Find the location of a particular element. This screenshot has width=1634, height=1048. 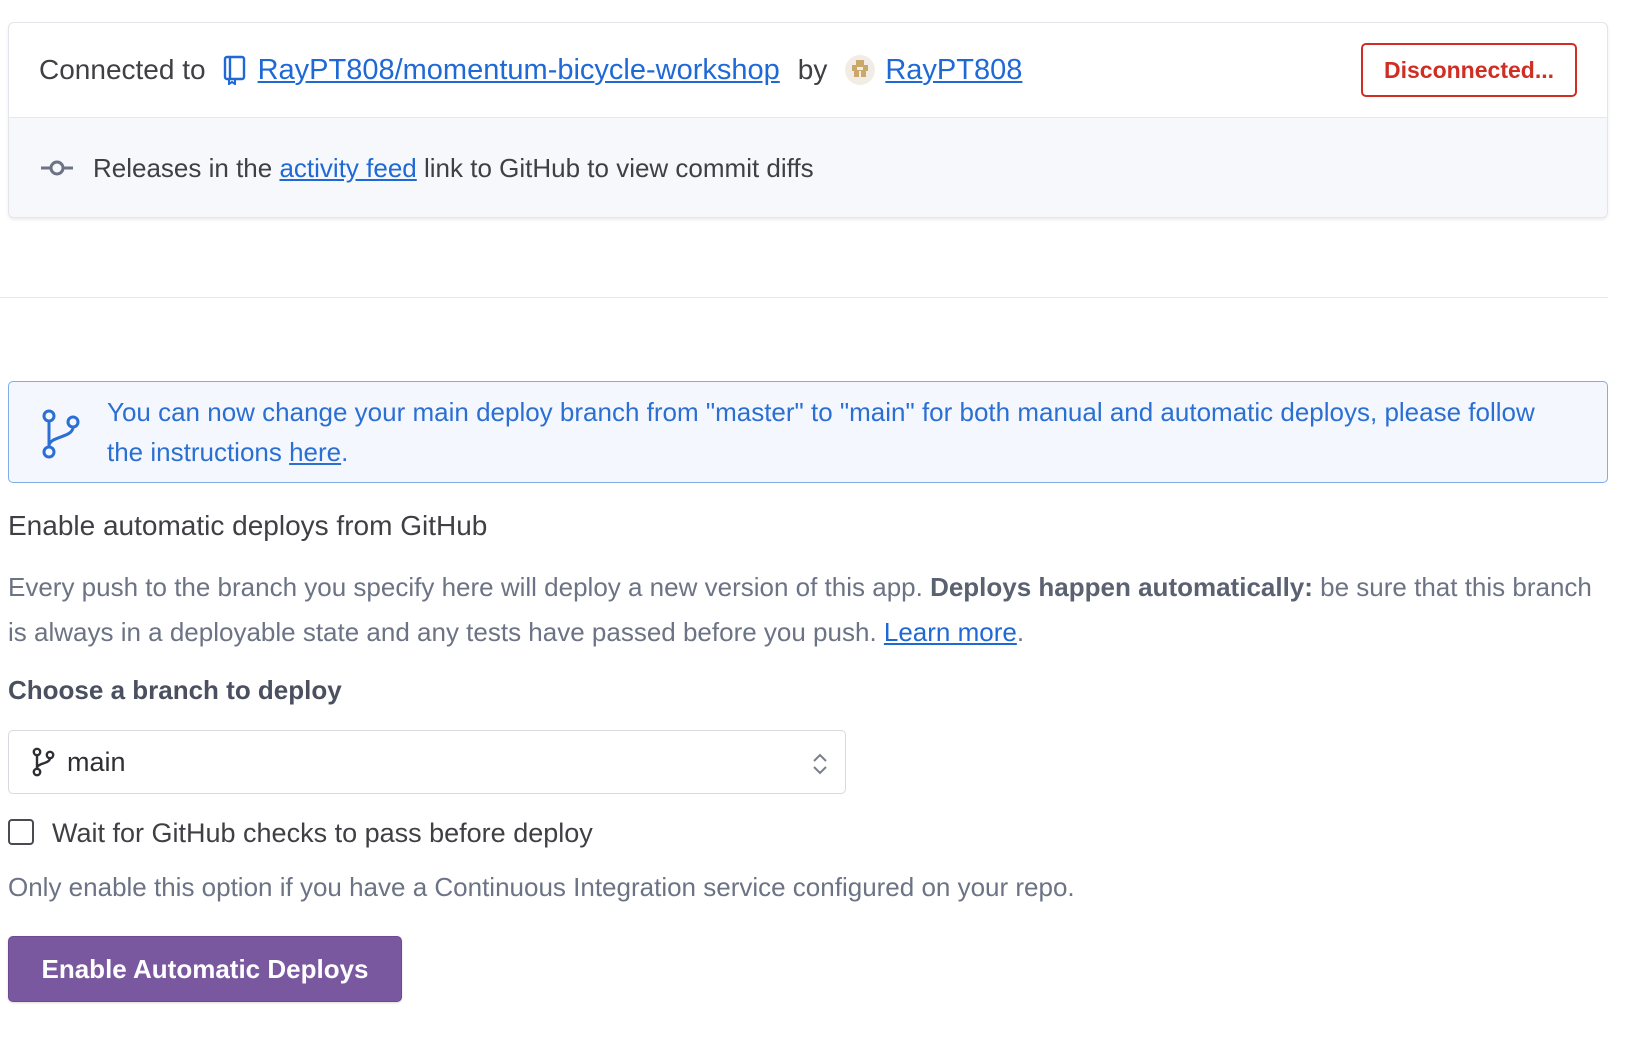

banner-end: . is located at coordinates (345, 452).